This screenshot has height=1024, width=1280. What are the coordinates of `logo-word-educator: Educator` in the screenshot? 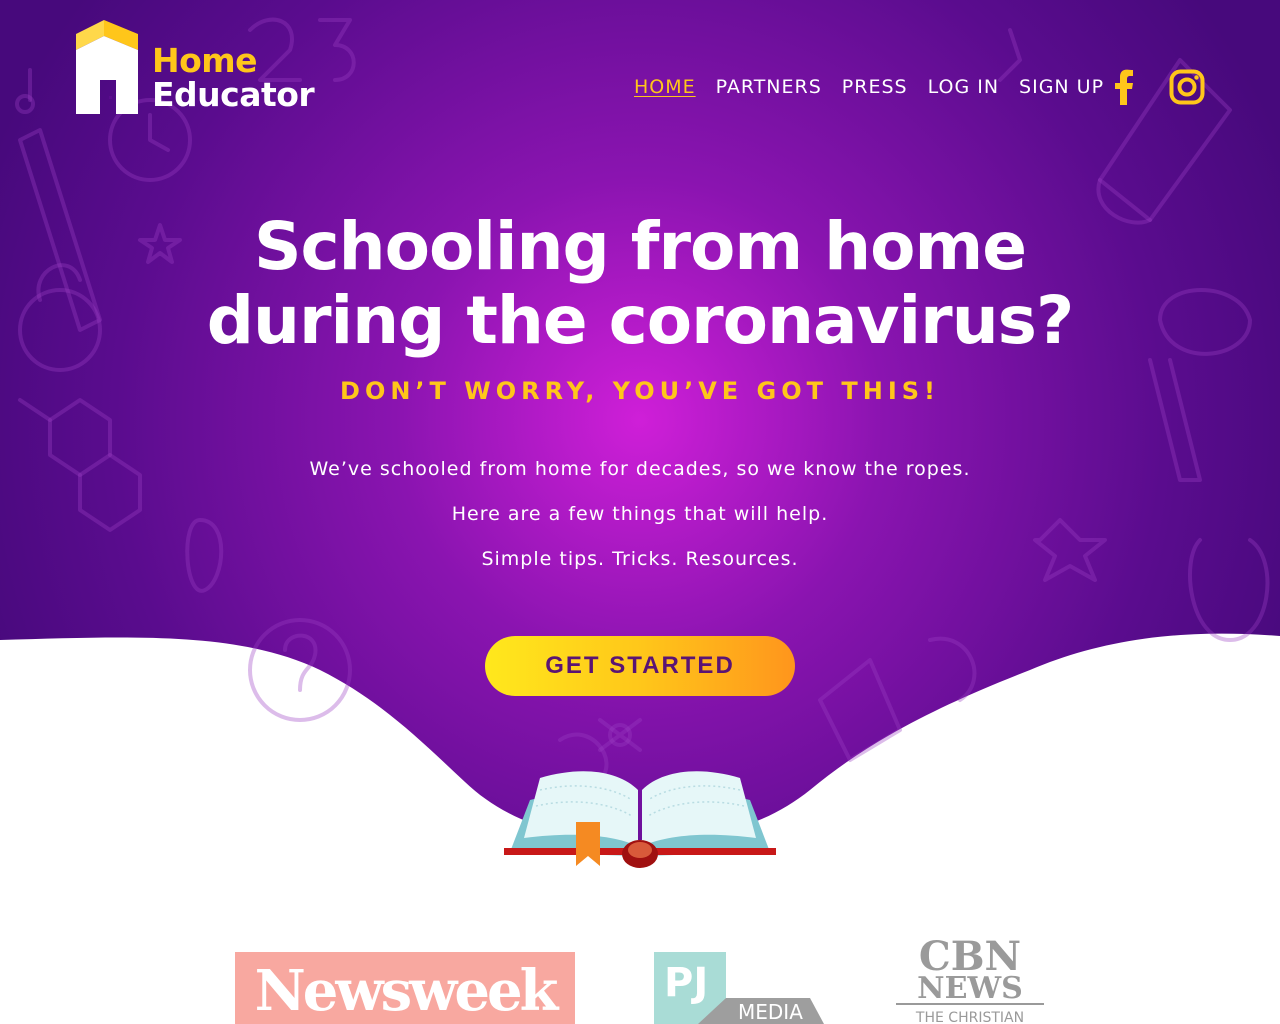 It's located at (233, 94).